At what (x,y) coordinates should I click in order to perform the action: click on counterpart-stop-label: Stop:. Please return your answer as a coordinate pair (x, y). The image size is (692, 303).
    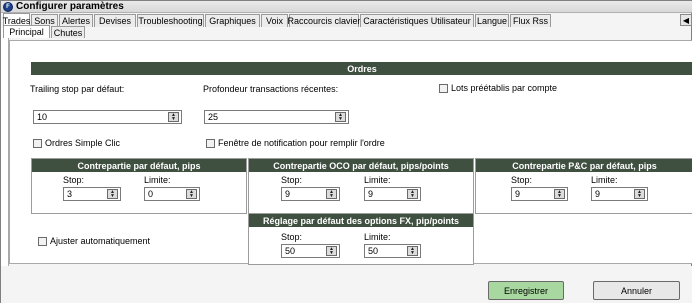
    Looking at the image, I should click on (74, 180).